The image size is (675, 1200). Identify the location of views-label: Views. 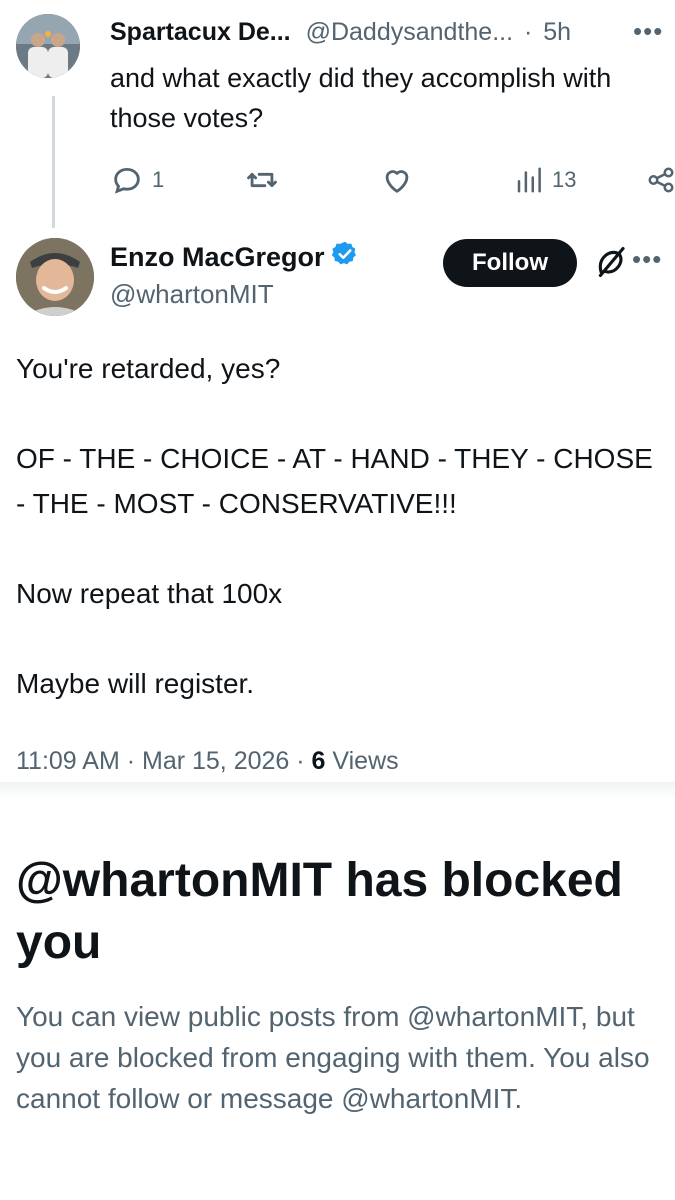
(362, 761).